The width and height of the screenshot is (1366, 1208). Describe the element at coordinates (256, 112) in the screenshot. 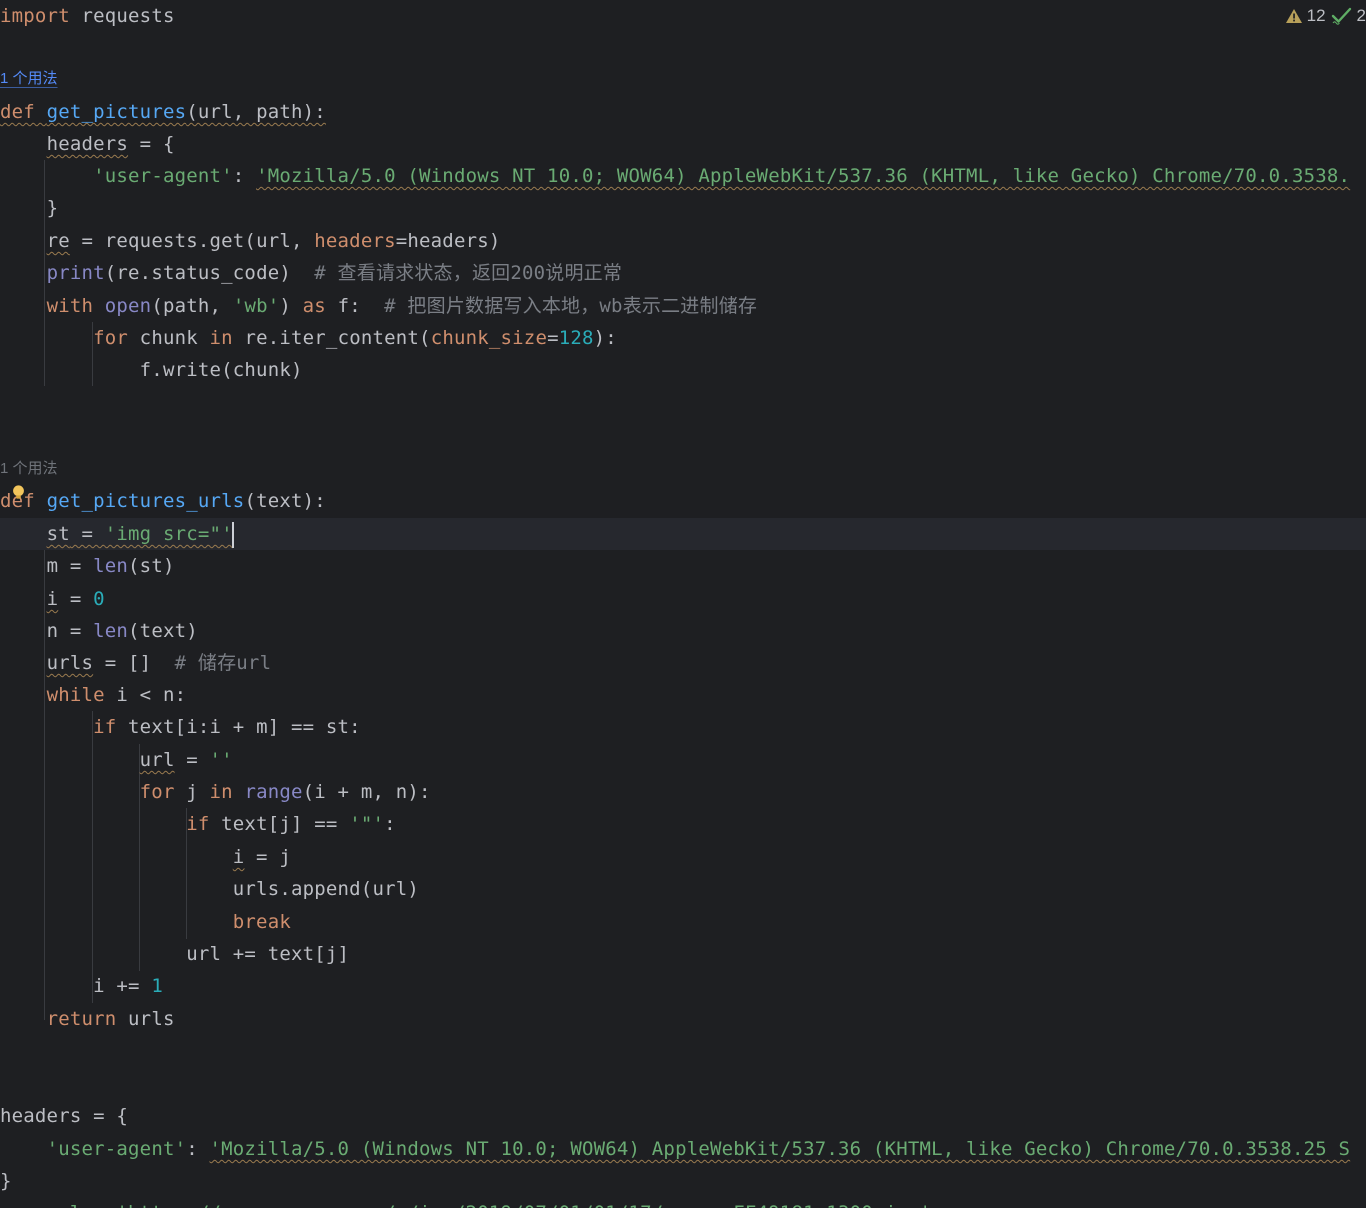

I see `token-signature: (url, path):` at that location.